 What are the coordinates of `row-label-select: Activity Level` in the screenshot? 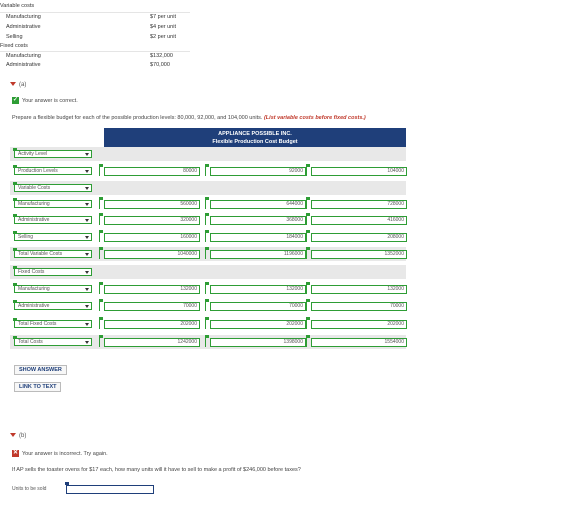 It's located at (53, 154).